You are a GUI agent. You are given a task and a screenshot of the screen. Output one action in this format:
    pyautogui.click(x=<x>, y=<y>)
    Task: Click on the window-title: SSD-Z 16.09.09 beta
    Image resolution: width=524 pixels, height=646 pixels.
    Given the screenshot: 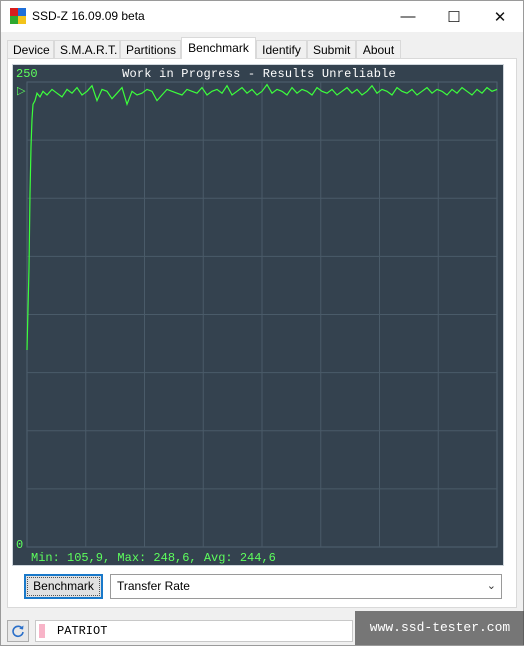 What is the action you would take?
    pyautogui.click(x=88, y=16)
    